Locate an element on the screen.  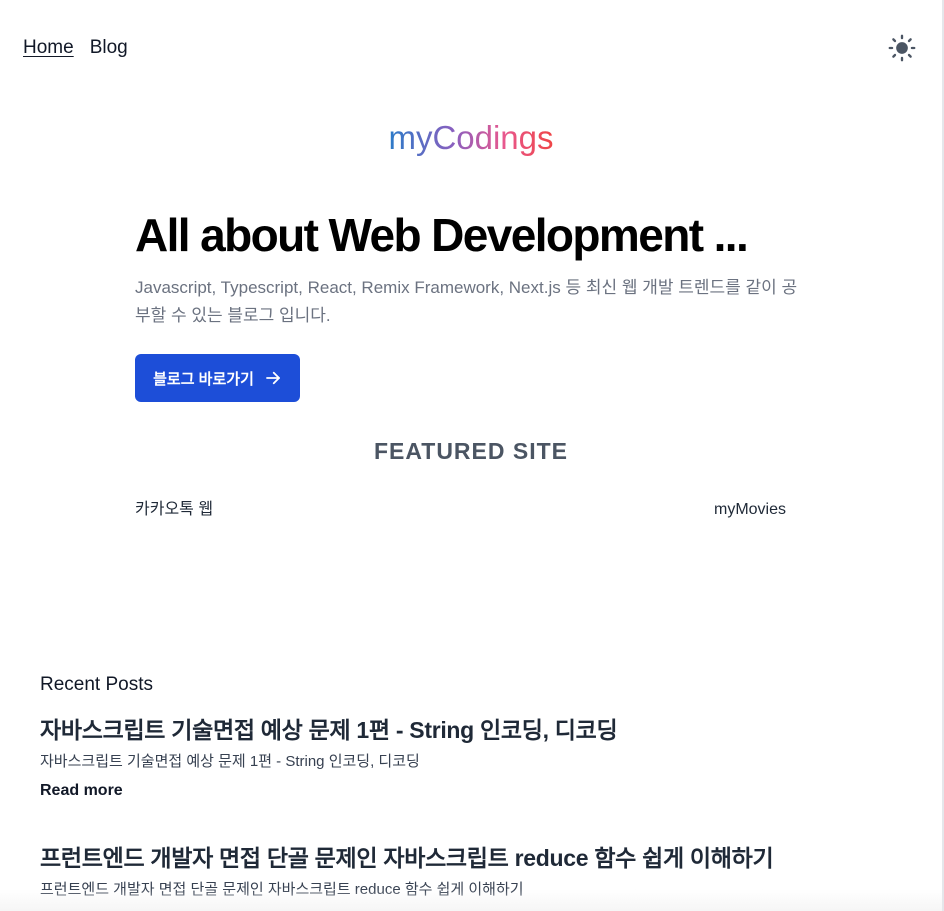
theme-toggle-button is located at coordinates (902, 48).